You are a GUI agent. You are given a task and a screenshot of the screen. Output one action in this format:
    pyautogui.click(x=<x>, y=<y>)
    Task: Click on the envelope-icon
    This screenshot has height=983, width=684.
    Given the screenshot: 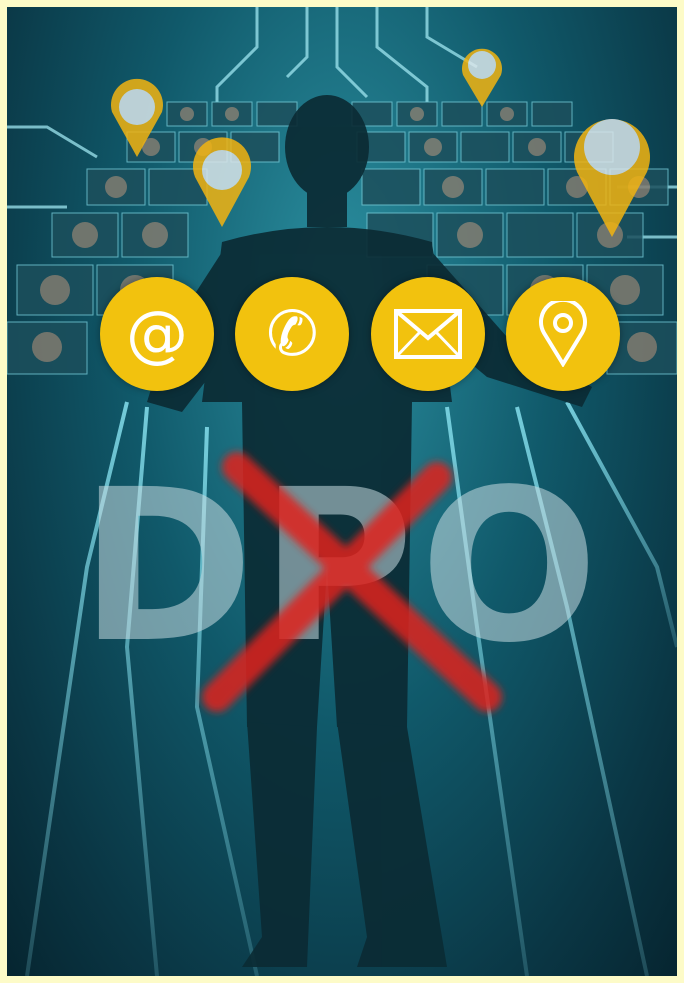 What is the action you would take?
    pyautogui.click(x=427, y=334)
    